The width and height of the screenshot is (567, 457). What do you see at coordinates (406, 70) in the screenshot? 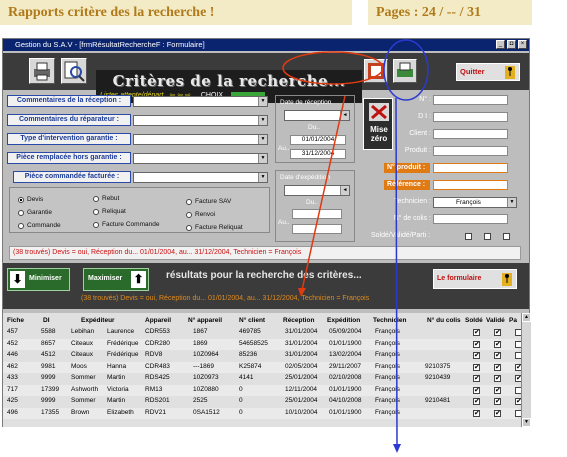
I see `blue-annotation-ellipse` at bounding box center [406, 70].